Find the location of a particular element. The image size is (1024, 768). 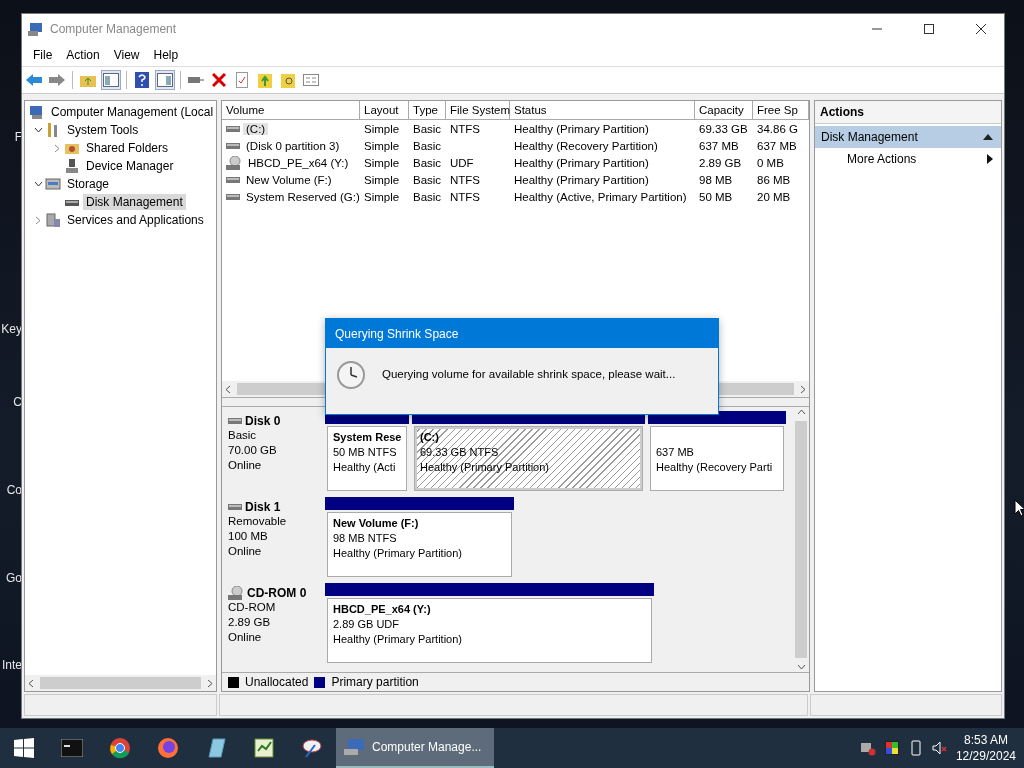

desktop-icon-label: Key is located at coordinates (11, 329).